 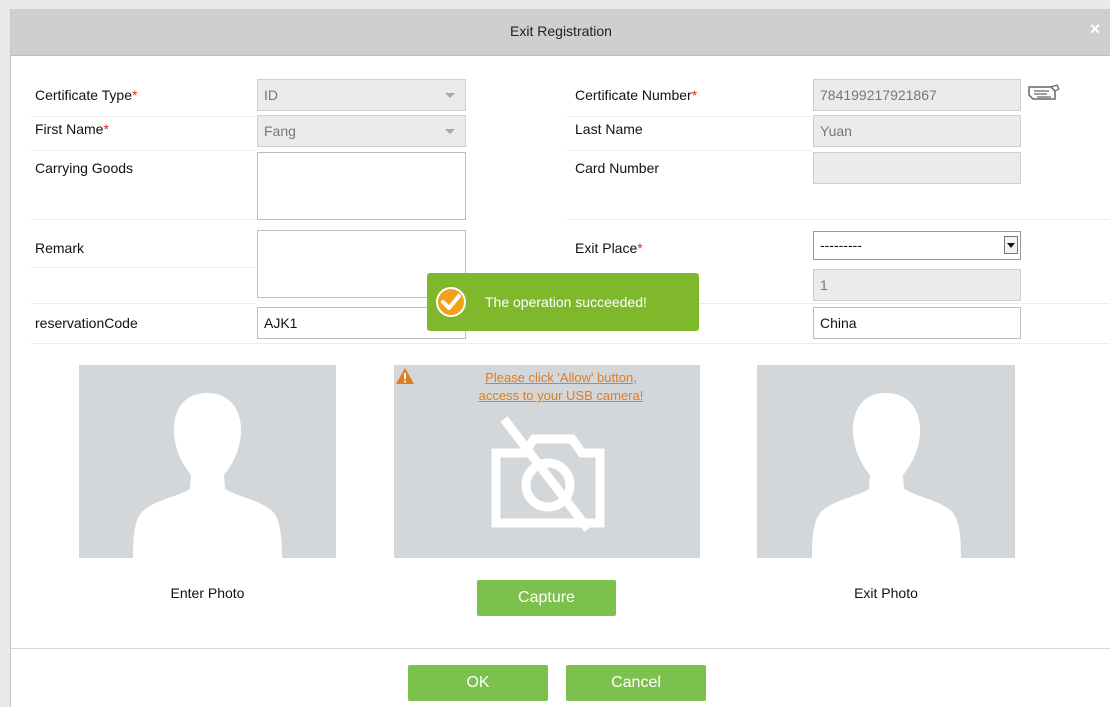 I want to click on country-field: China, so click(x=917, y=323).